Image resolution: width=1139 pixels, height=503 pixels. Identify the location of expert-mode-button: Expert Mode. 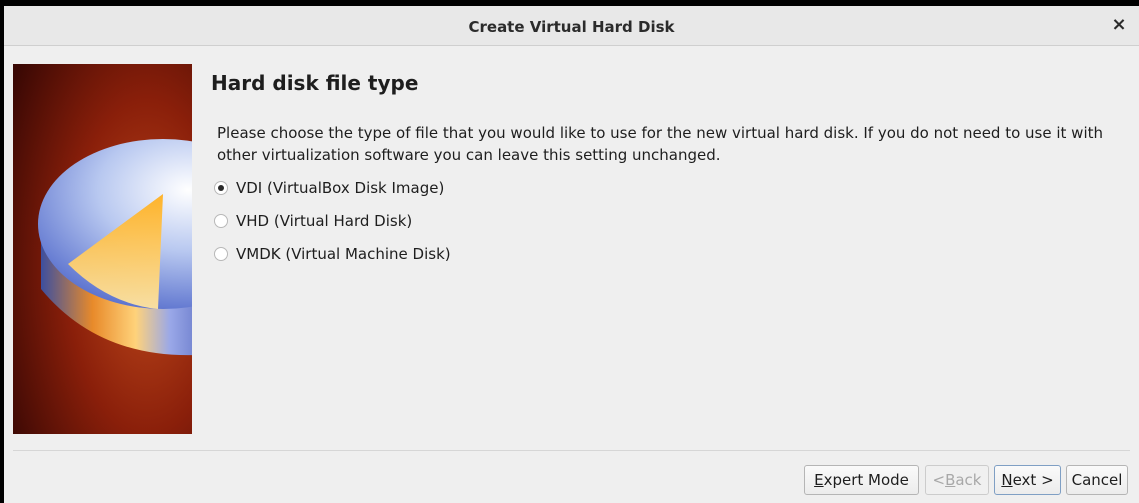
(861, 480).